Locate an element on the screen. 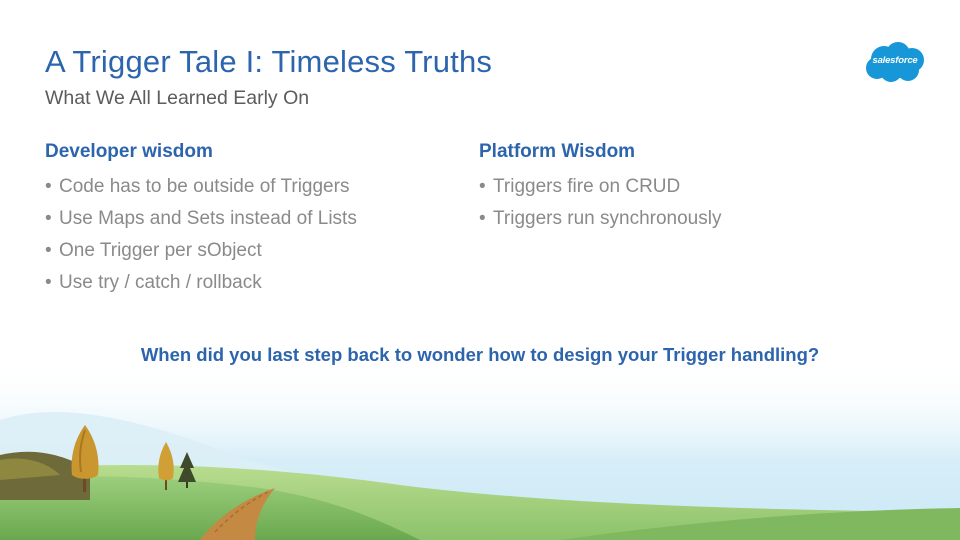 The image size is (960, 540). list-item: • Use try / catch / rollback is located at coordinates (201, 283).